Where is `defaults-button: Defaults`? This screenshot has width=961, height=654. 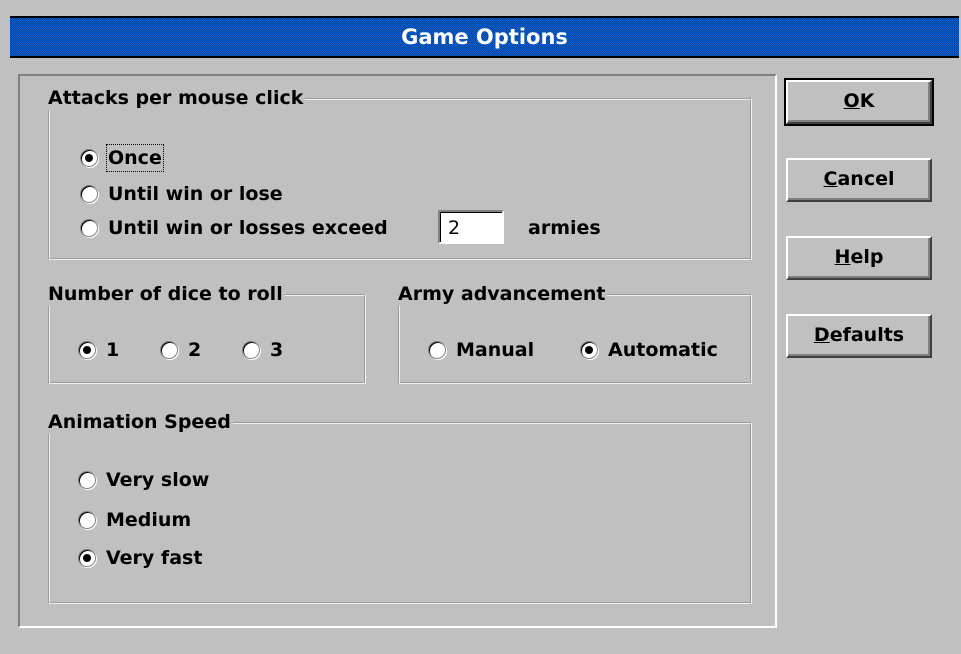
defaults-button: Defaults is located at coordinates (859, 336).